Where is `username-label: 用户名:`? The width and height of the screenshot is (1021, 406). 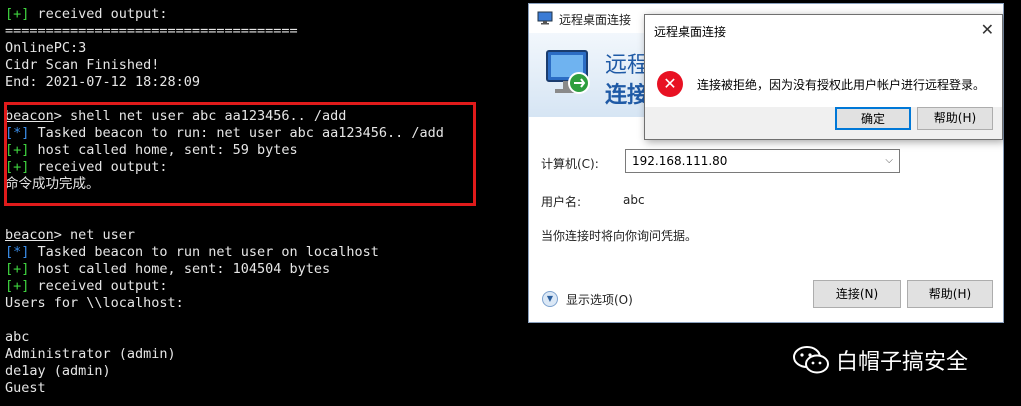 username-label: 用户名: is located at coordinates (561, 202).